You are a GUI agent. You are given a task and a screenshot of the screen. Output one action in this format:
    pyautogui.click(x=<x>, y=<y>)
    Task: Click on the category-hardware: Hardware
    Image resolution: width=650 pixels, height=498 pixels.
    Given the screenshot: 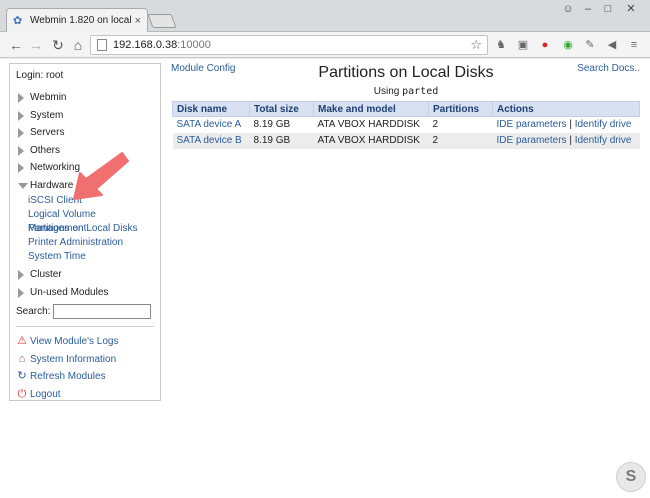 What is the action you would take?
    pyautogui.click(x=85, y=186)
    